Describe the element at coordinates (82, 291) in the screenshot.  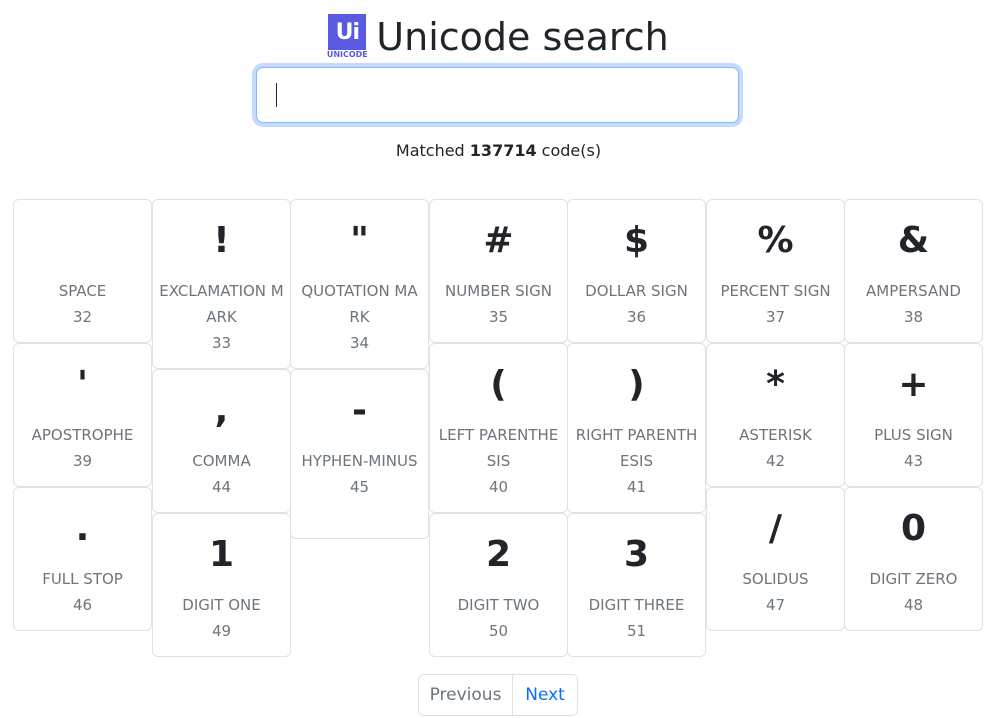
I see `char-name: SPACE` at that location.